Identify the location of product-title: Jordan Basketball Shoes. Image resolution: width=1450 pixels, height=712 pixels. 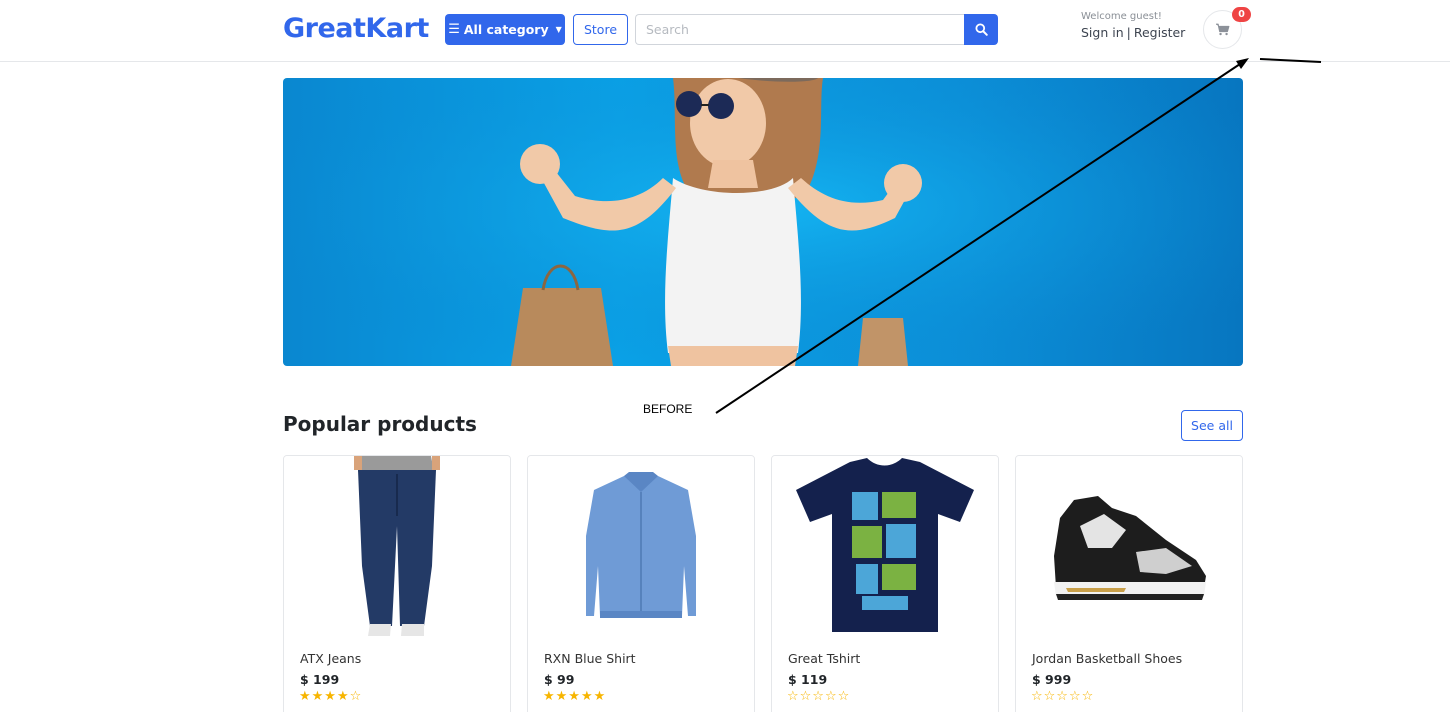
(1107, 658).